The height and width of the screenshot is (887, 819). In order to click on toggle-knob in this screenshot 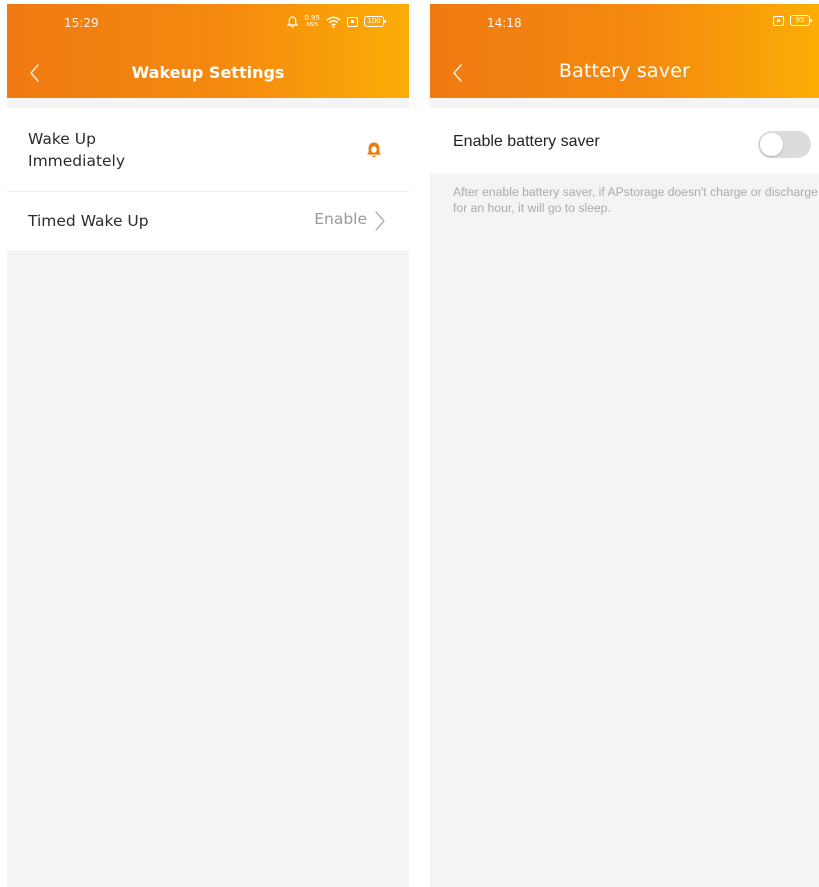, I will do `click(771, 144)`.